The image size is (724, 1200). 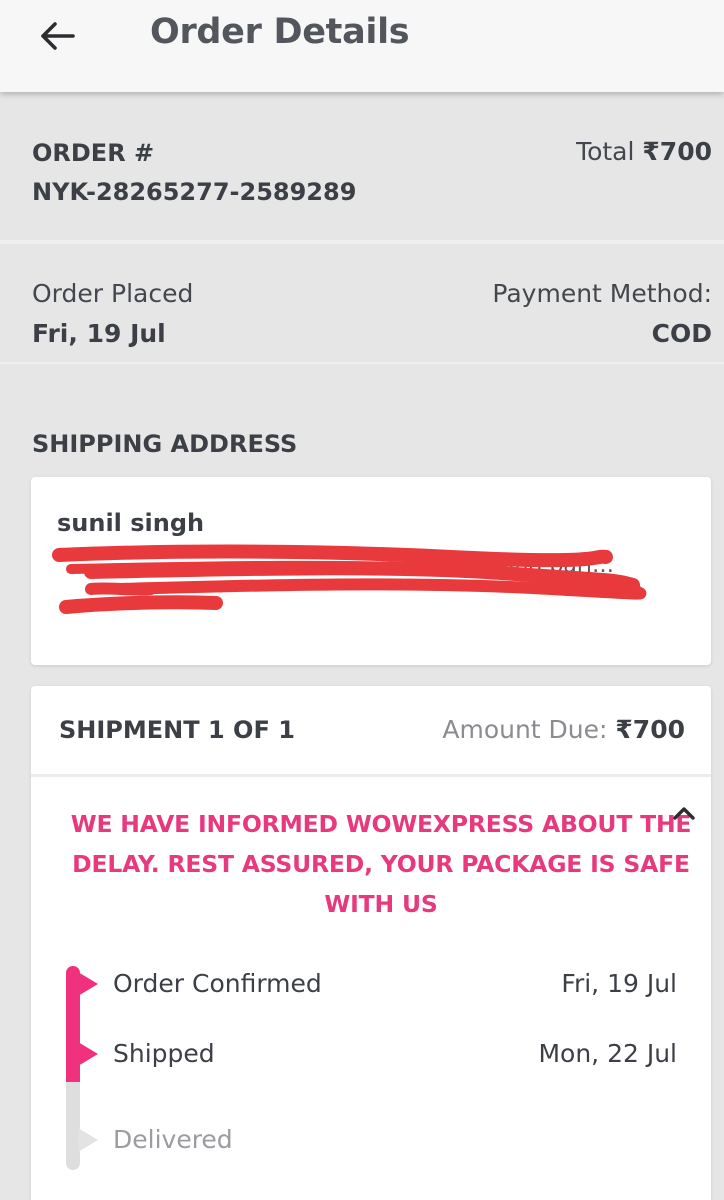 I want to click on order-total: Total ₹700, so click(x=644, y=151).